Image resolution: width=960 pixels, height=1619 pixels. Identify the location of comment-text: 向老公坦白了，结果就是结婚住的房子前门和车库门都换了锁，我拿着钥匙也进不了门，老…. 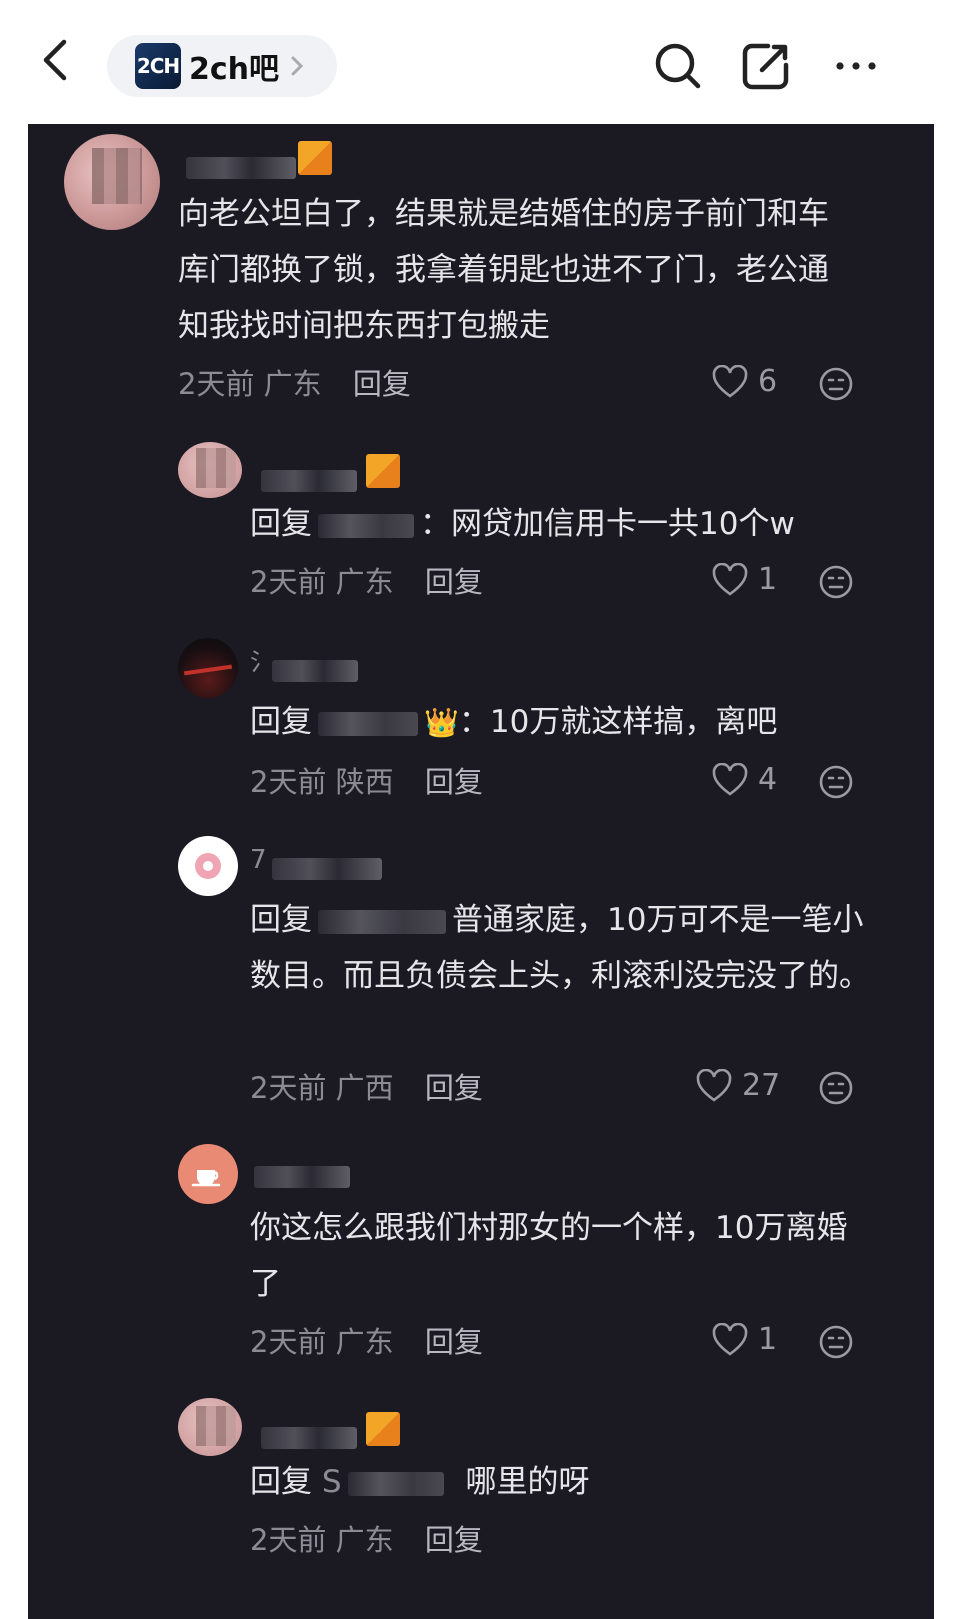
(503, 270).